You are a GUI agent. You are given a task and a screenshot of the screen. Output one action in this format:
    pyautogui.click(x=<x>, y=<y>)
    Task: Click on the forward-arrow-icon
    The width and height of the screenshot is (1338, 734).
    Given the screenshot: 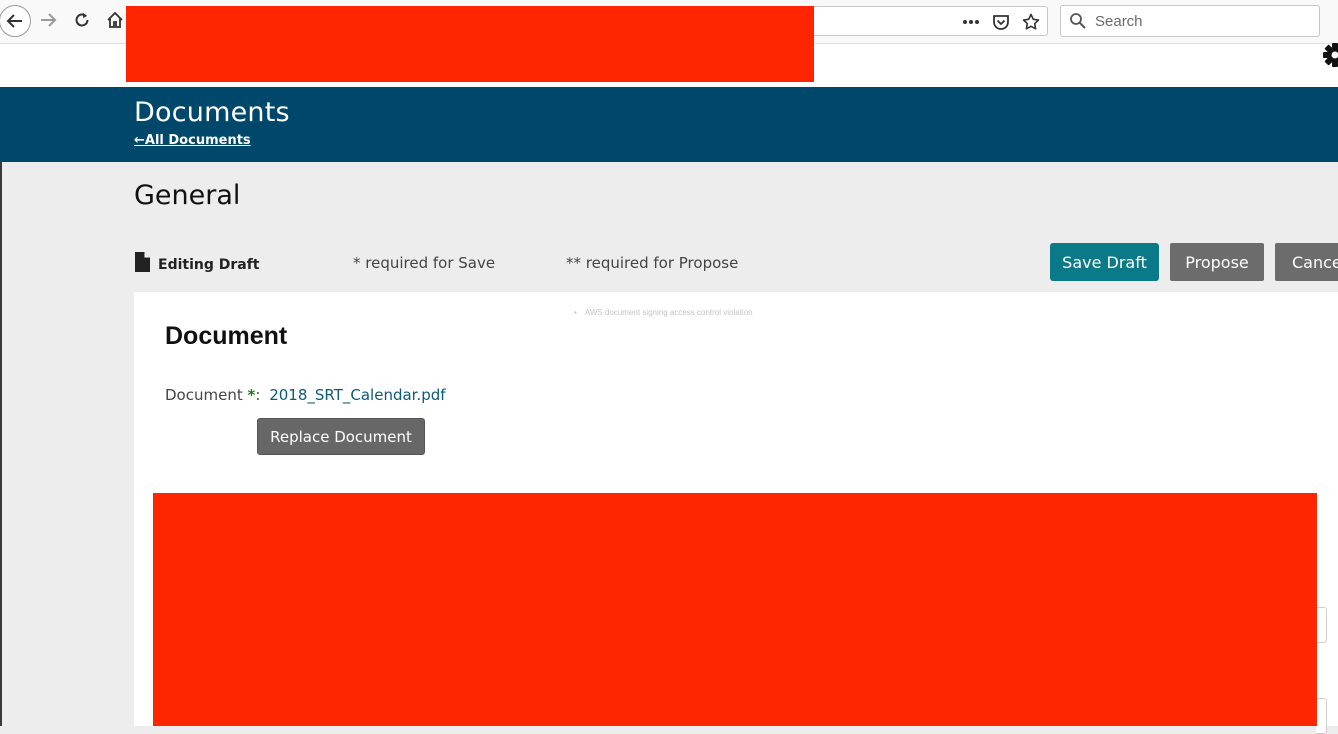 What is the action you would take?
    pyautogui.click(x=48, y=20)
    